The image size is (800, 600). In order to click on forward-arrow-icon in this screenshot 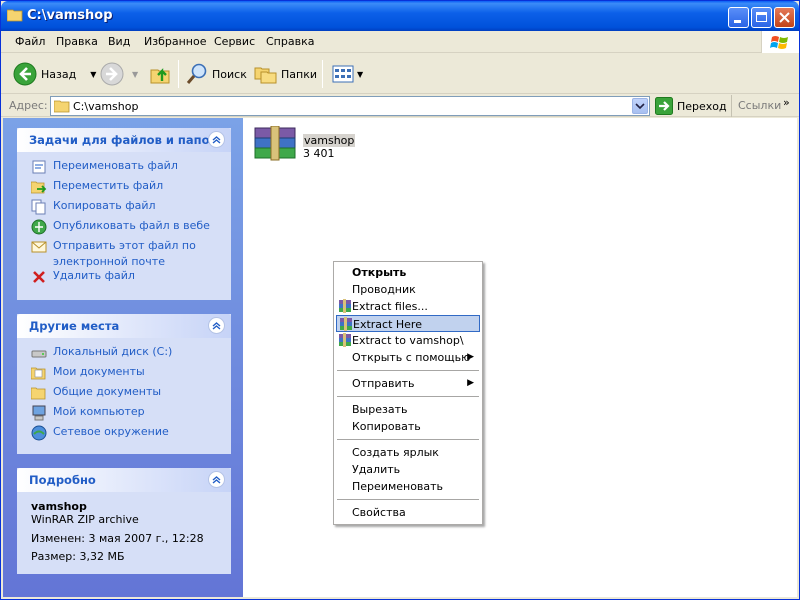, I will do `click(112, 74)`.